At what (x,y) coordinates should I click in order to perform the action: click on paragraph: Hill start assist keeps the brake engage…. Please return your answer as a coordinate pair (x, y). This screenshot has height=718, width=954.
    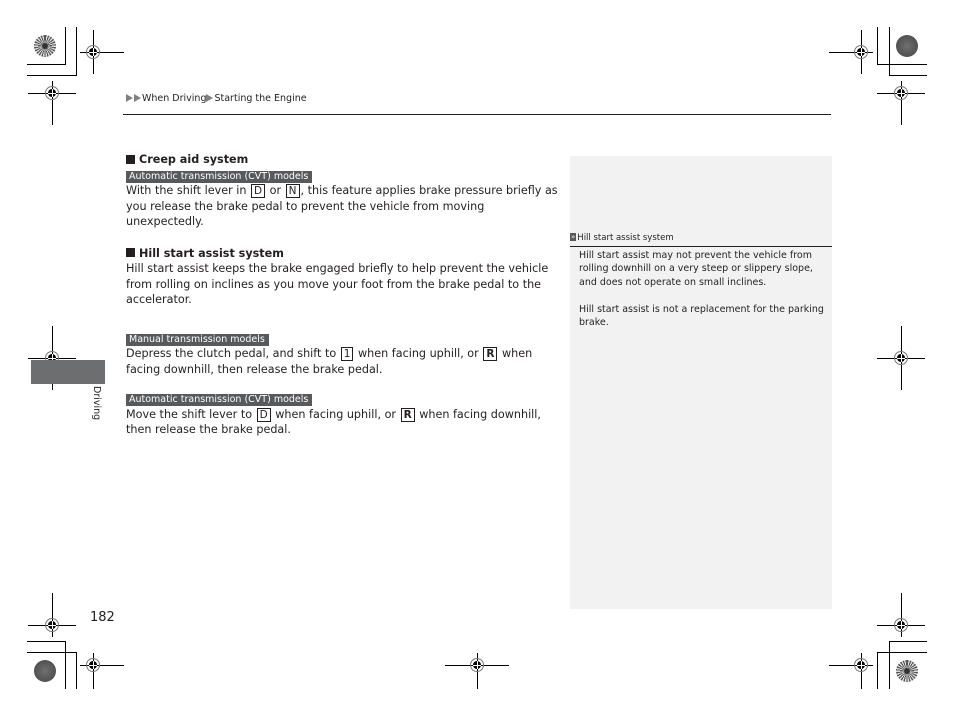
    Looking at the image, I should click on (337, 284).